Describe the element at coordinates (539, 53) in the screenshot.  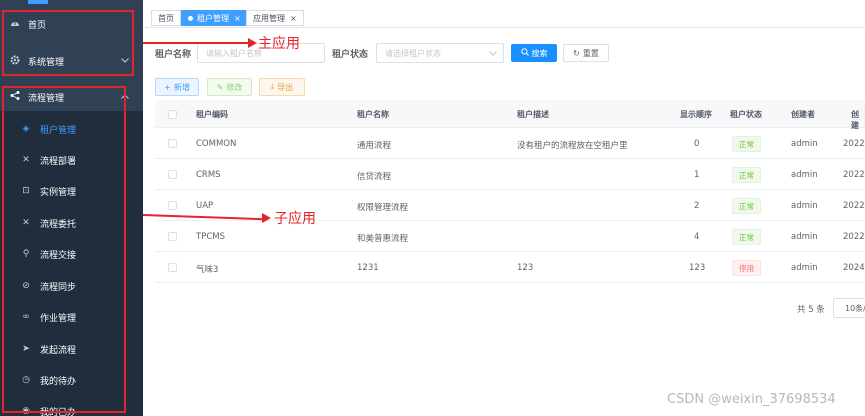
I see `search-button-label: 搜索` at that location.